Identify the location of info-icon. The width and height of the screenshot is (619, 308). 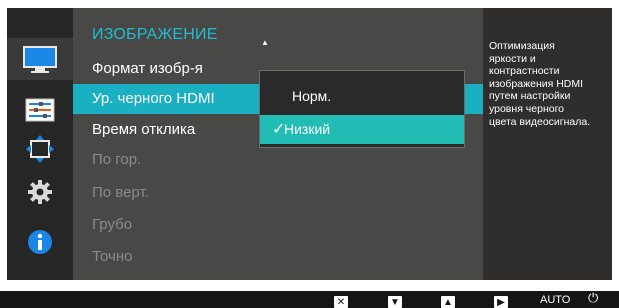
(40, 242).